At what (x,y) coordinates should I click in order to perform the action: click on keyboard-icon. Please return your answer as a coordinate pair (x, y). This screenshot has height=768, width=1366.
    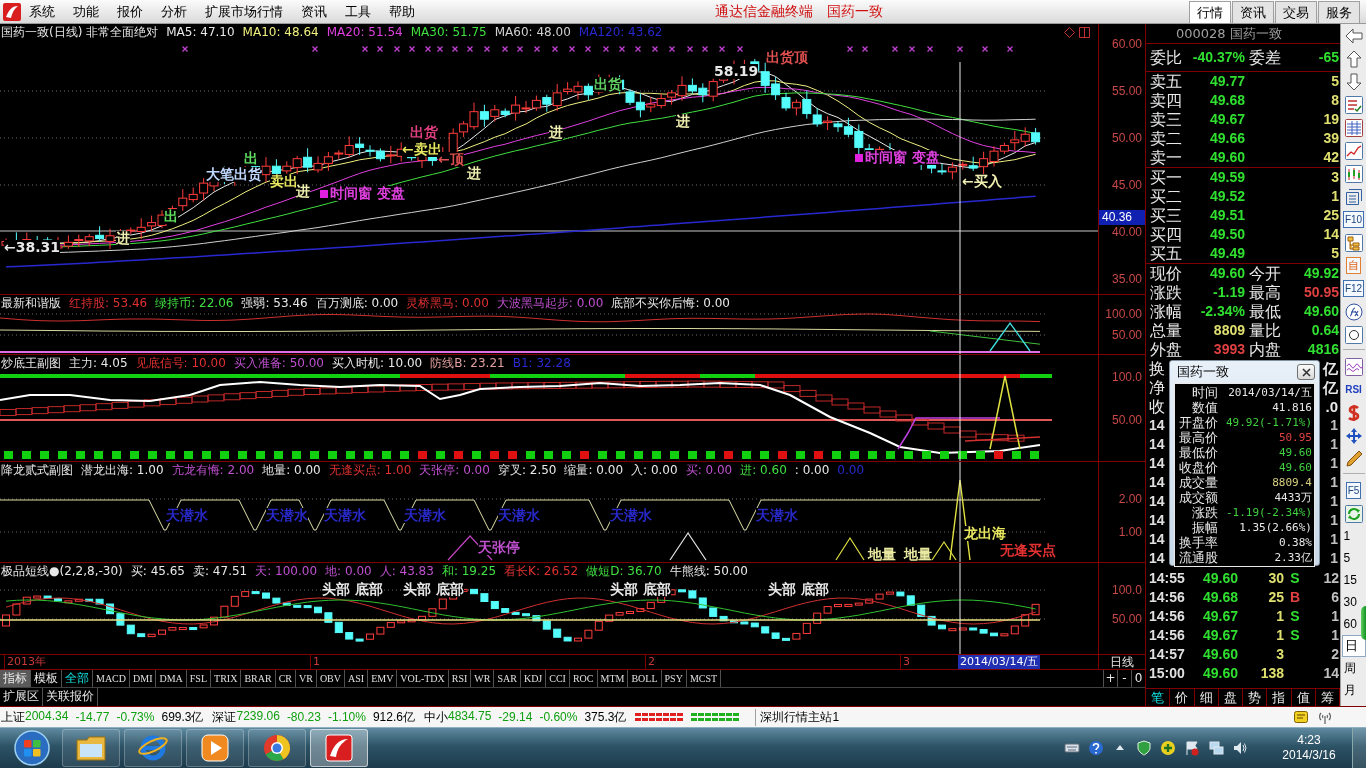
    Looking at the image, I should click on (1072, 748).